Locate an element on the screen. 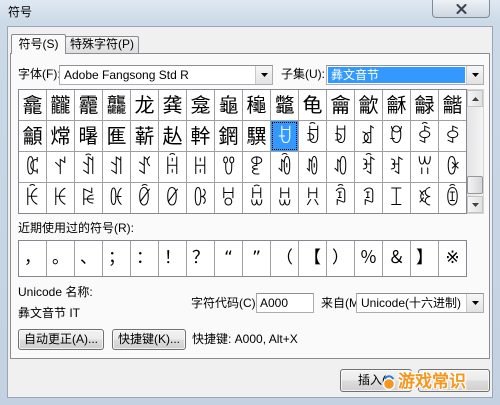  symbol-cell: ꀑ is located at coordinates (312, 167).